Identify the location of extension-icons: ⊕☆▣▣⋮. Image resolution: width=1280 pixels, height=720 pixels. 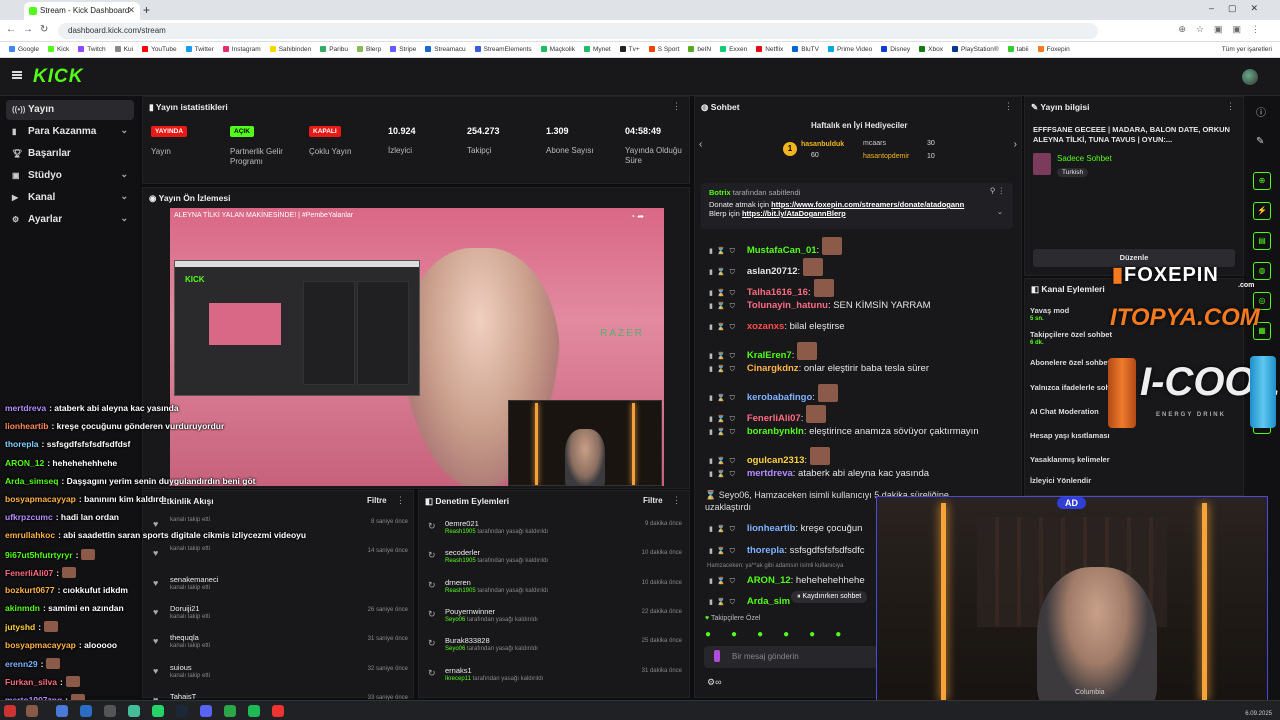
(1224, 29).